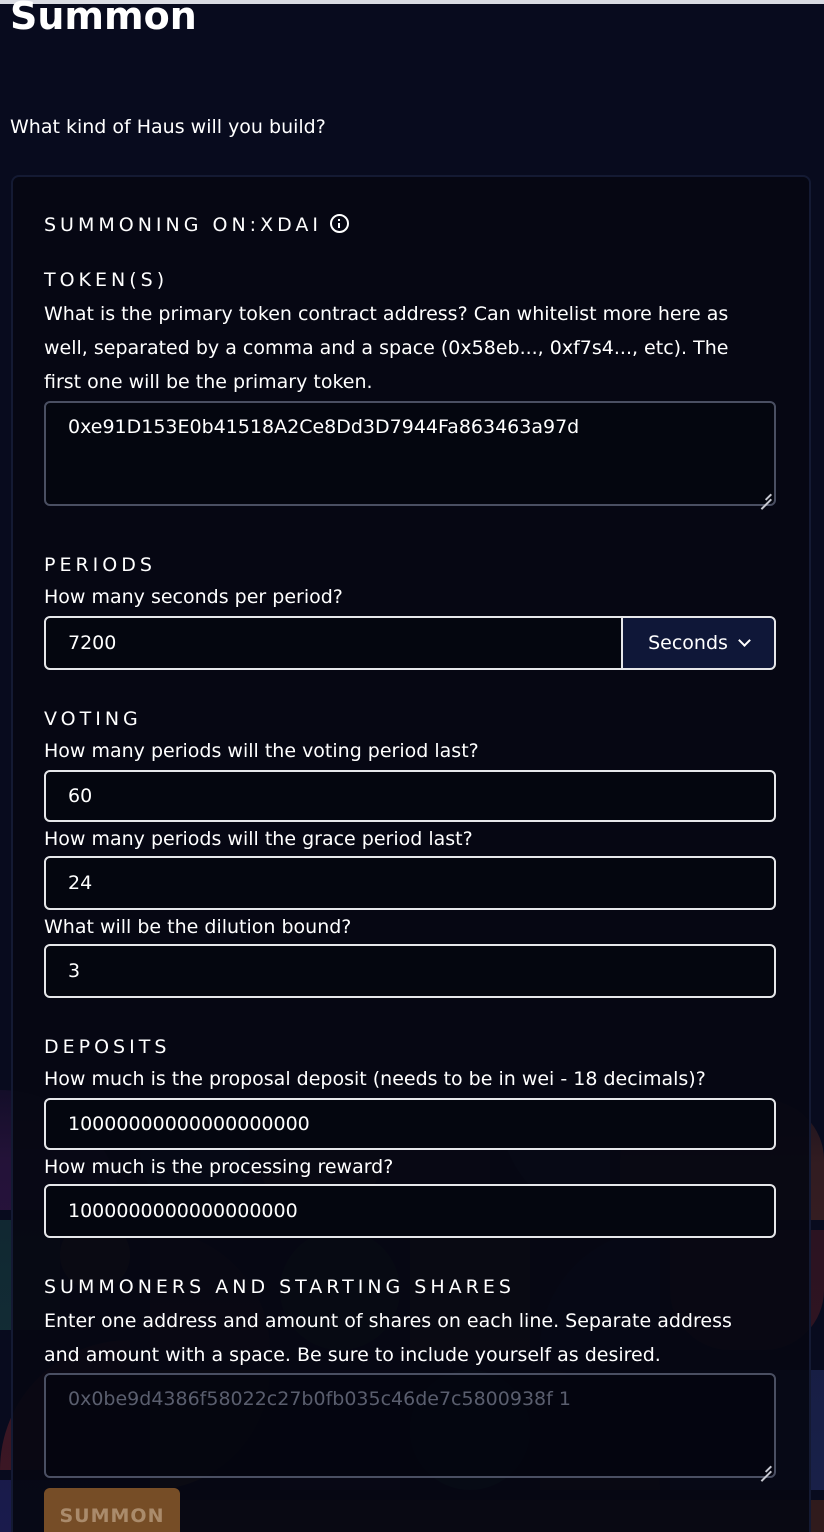 The width and height of the screenshot is (824, 1532). I want to click on summon-button: SUMMON, so click(112, 1510).